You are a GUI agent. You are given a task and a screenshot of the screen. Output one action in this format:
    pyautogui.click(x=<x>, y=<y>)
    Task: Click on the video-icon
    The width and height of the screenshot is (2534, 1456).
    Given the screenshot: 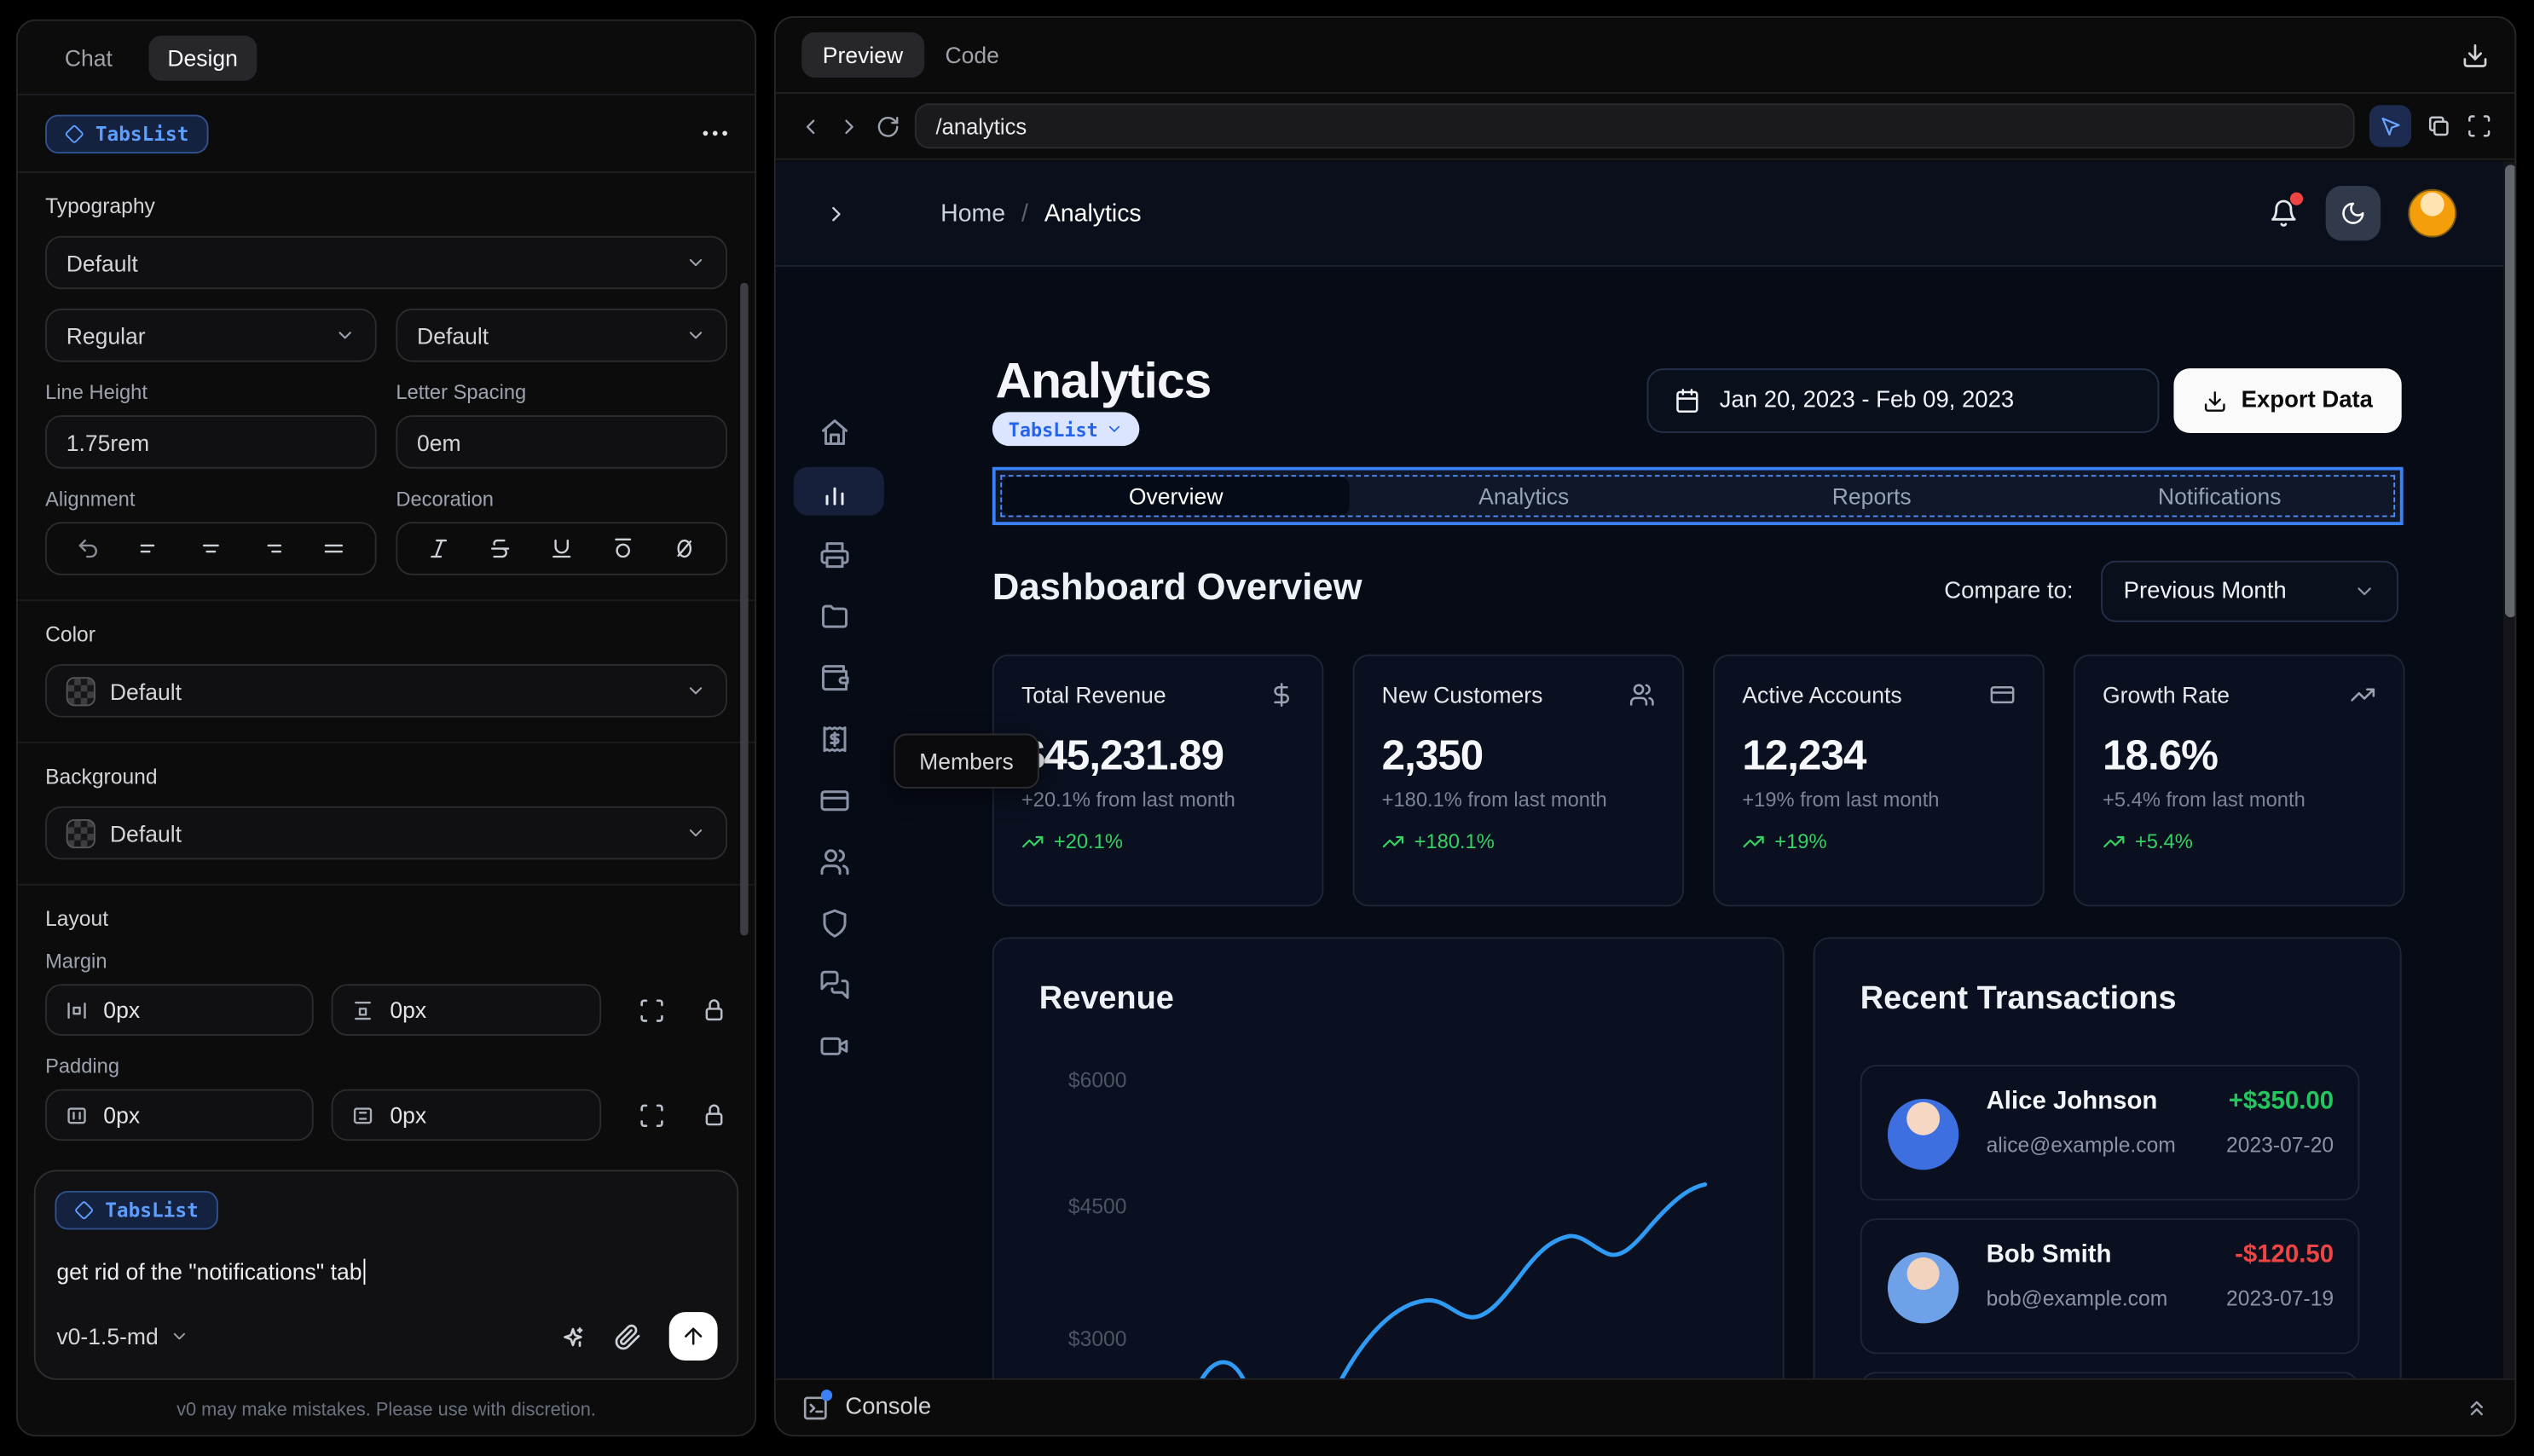 What is the action you would take?
    pyautogui.click(x=834, y=1046)
    